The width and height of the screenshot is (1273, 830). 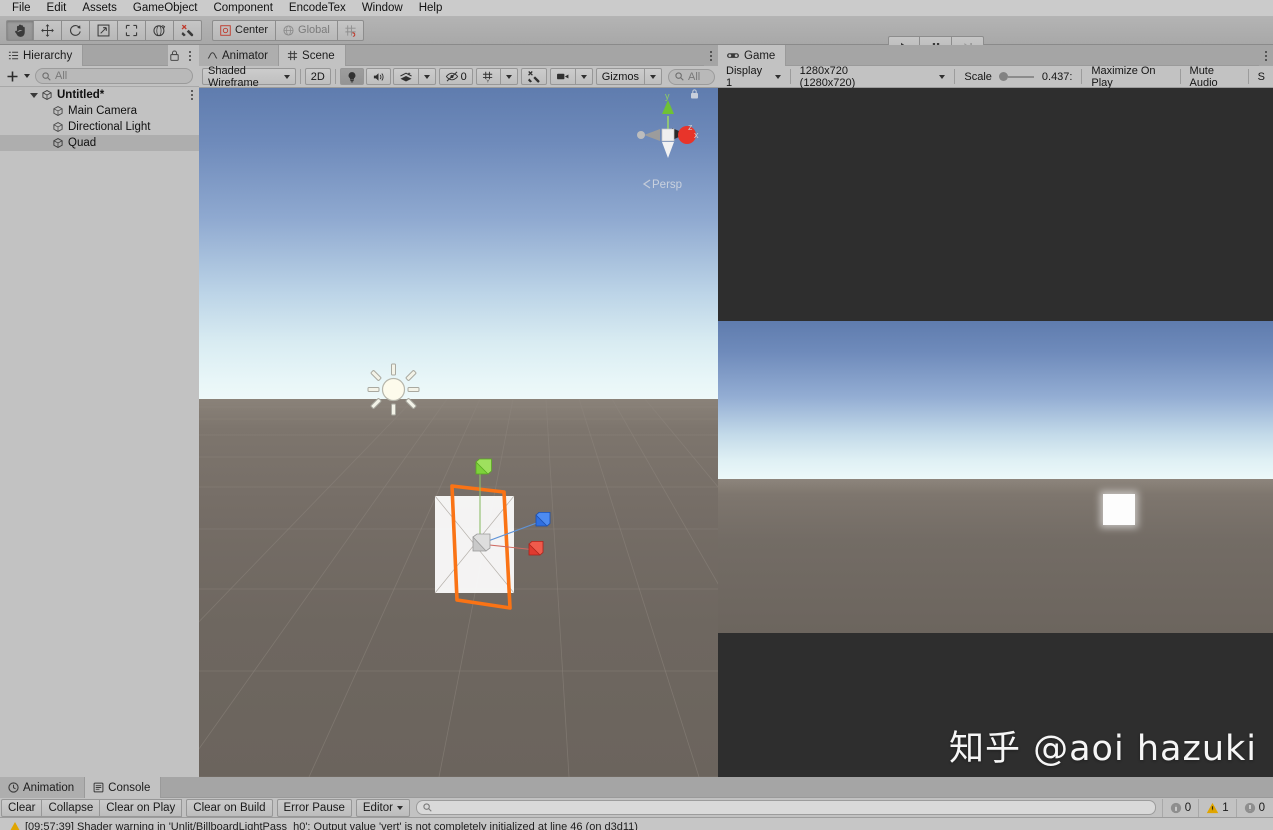 I want to click on scene-orientation-gizmo: y z x Persp, so click(x=671, y=143).